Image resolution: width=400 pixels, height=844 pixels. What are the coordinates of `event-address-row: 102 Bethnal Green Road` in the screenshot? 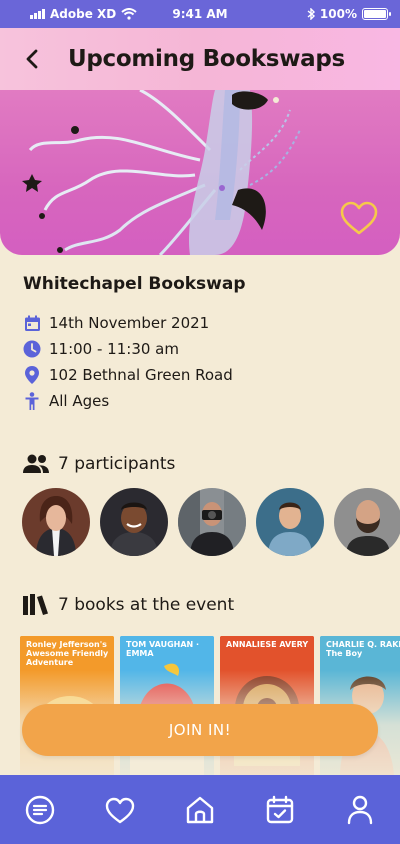 It's located at (128, 375).